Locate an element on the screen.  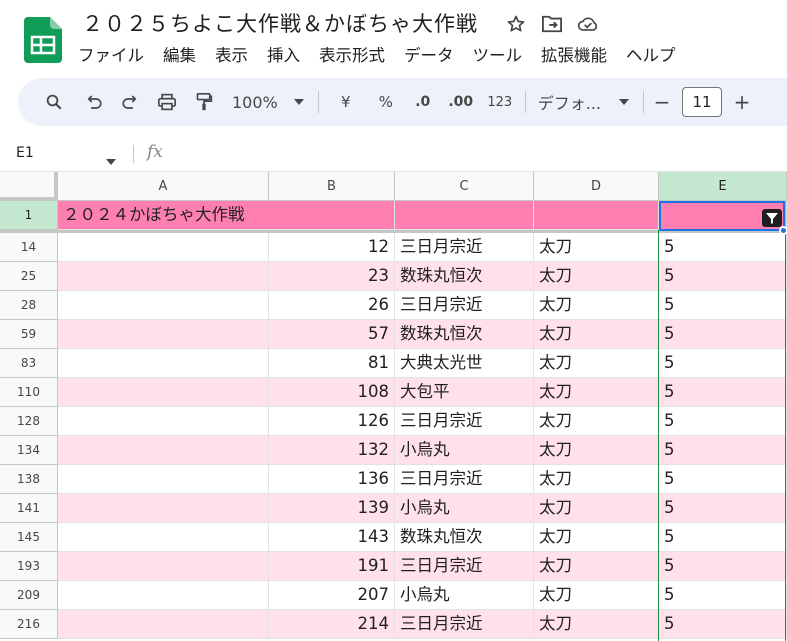
star-icon is located at coordinates (516, 24).